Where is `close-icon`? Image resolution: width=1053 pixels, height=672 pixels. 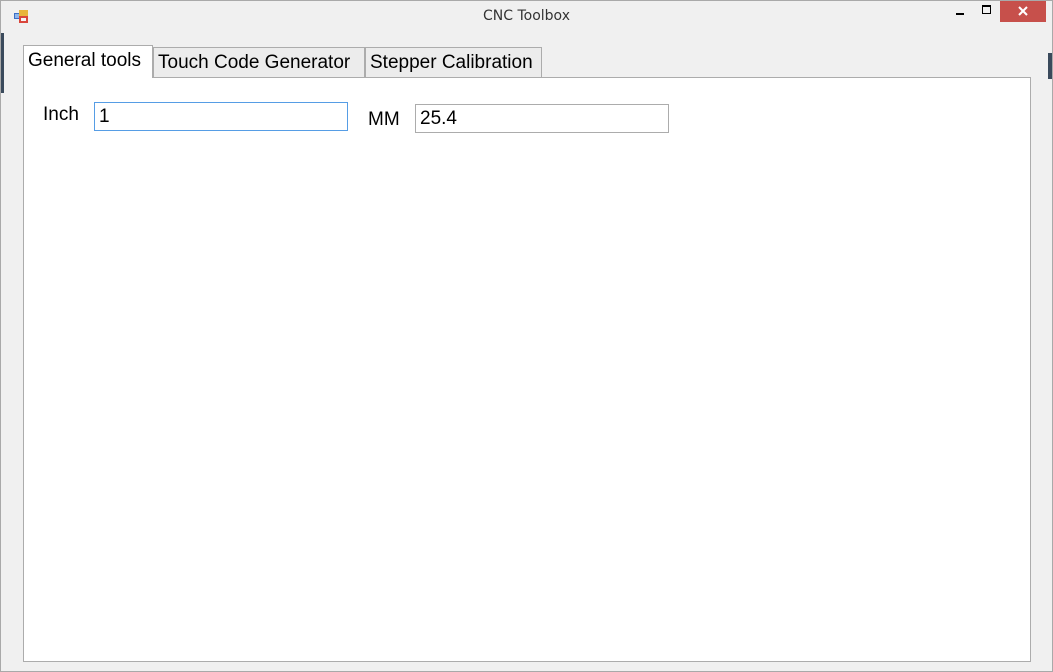 close-icon is located at coordinates (1023, 10).